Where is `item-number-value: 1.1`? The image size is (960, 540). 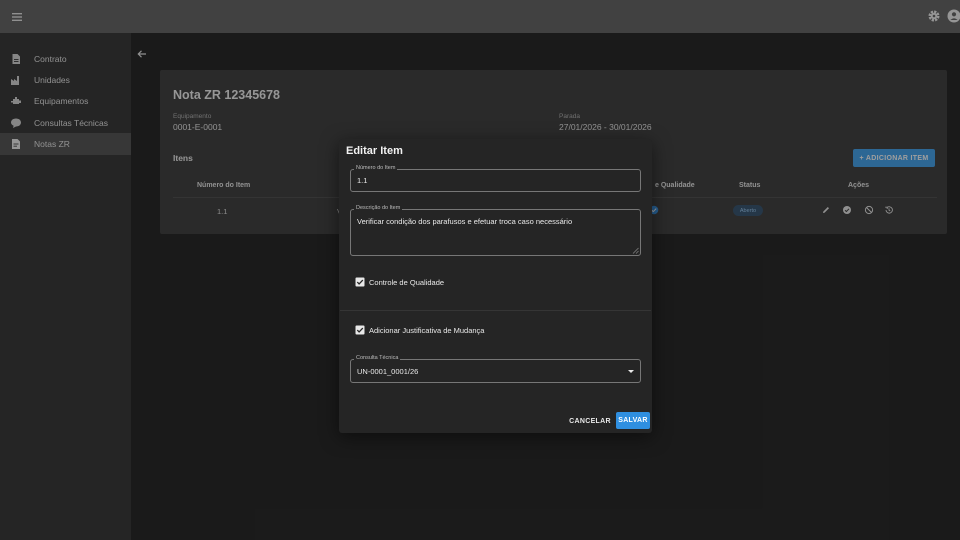 item-number-value: 1.1 is located at coordinates (362, 180).